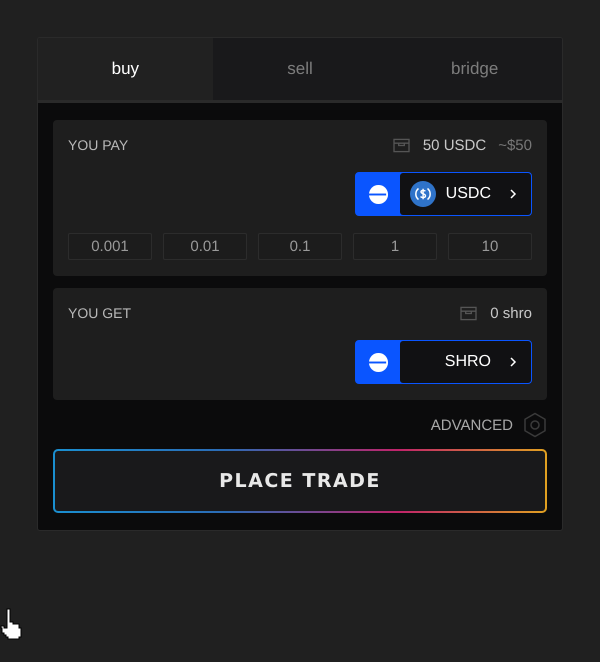 Image resolution: width=600 pixels, height=662 pixels. What do you see at coordinates (471, 425) in the screenshot?
I see `advanced-toggle: ADVANCED` at bounding box center [471, 425].